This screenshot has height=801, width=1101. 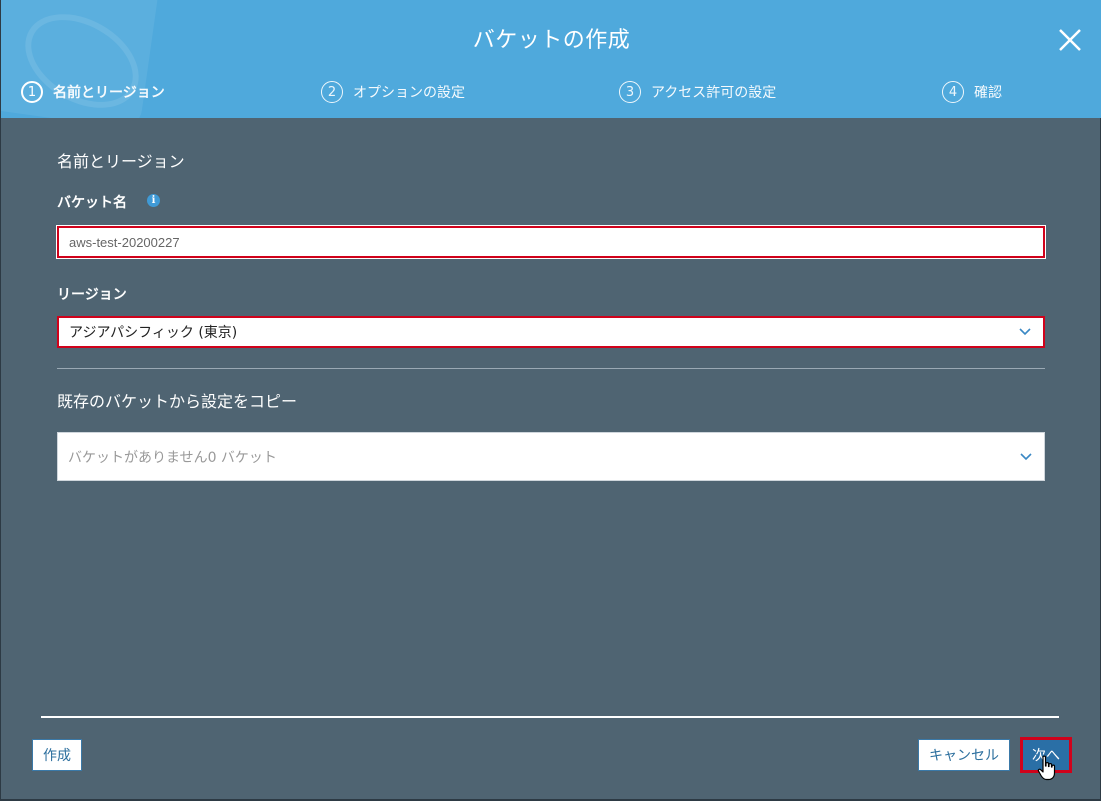 What do you see at coordinates (57, 755) in the screenshot?
I see `create-button: 作成` at bounding box center [57, 755].